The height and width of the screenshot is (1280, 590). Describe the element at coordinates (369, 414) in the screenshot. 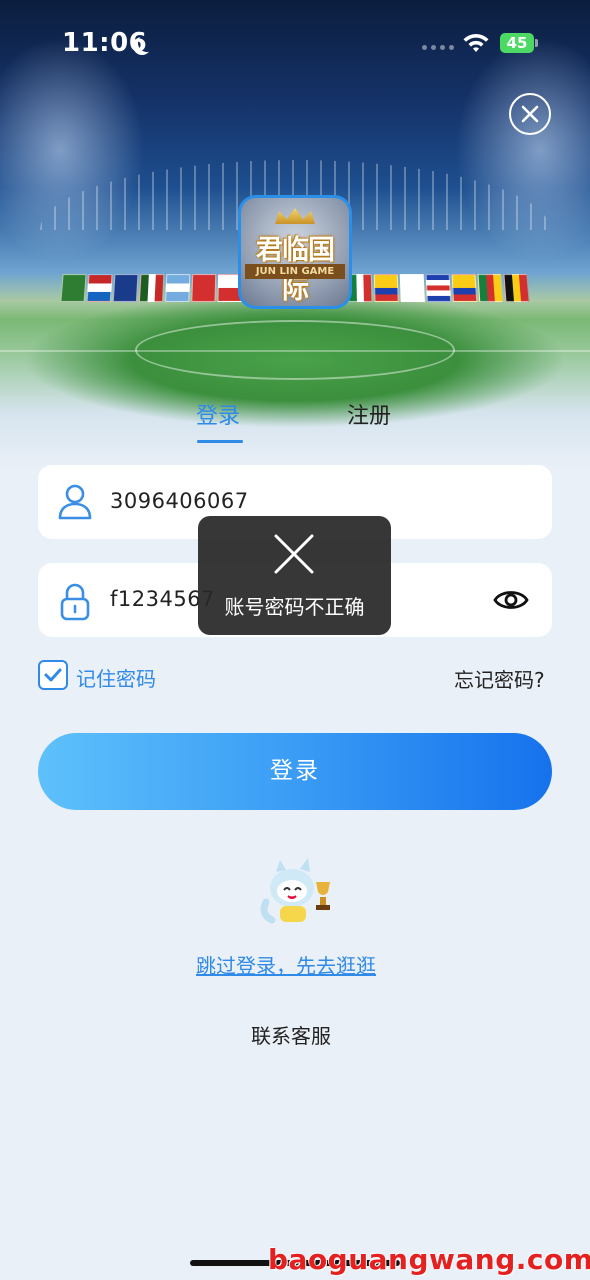

I see `tab-register: 注册` at that location.